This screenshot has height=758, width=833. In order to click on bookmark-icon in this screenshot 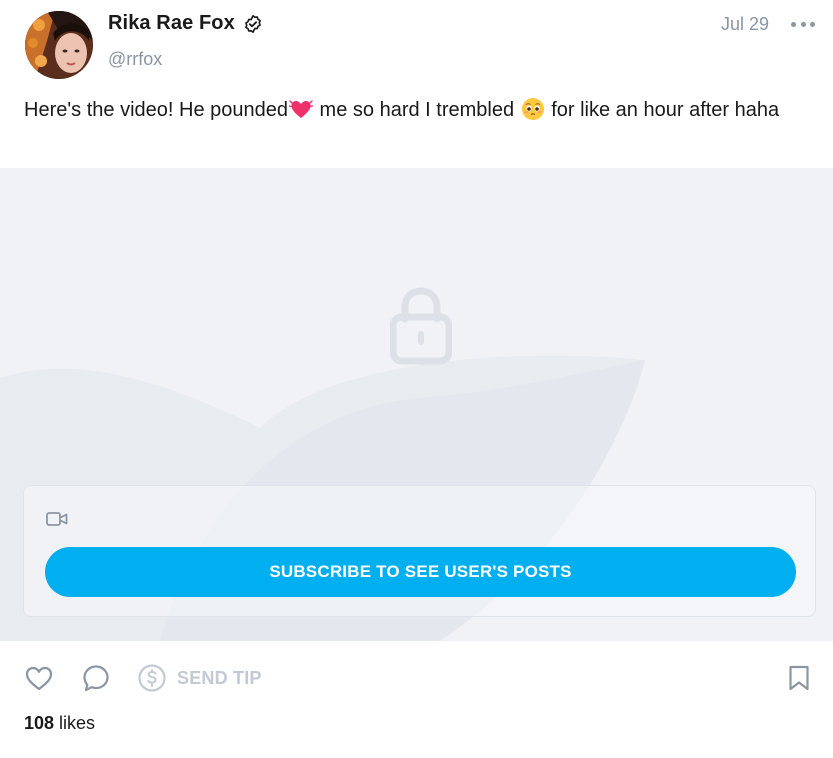, I will do `click(799, 678)`.